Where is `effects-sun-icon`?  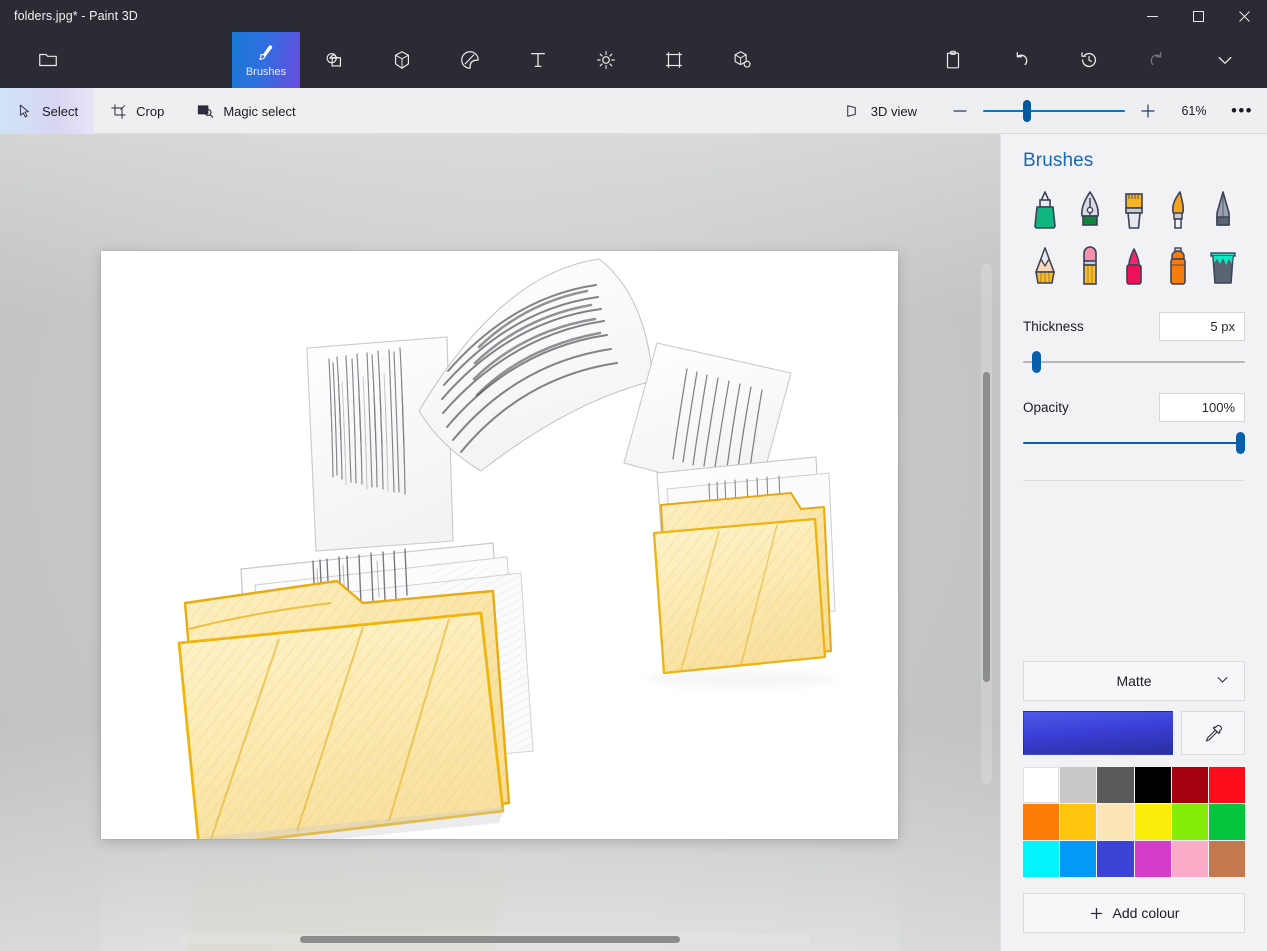 effects-sun-icon is located at coordinates (606, 60).